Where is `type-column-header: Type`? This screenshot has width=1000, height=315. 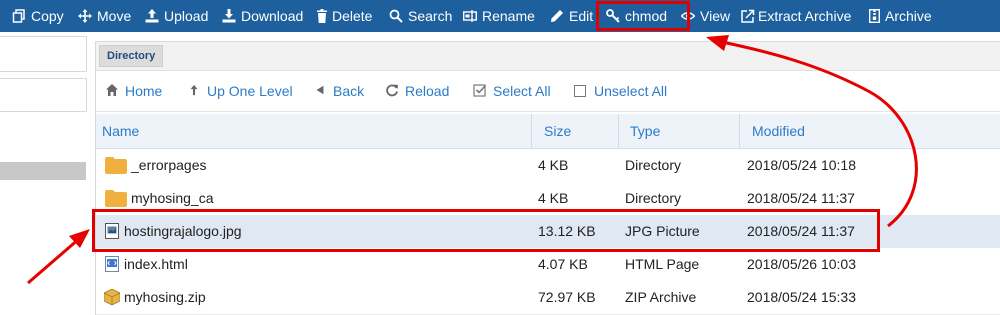 type-column-header: Type is located at coordinates (645, 131).